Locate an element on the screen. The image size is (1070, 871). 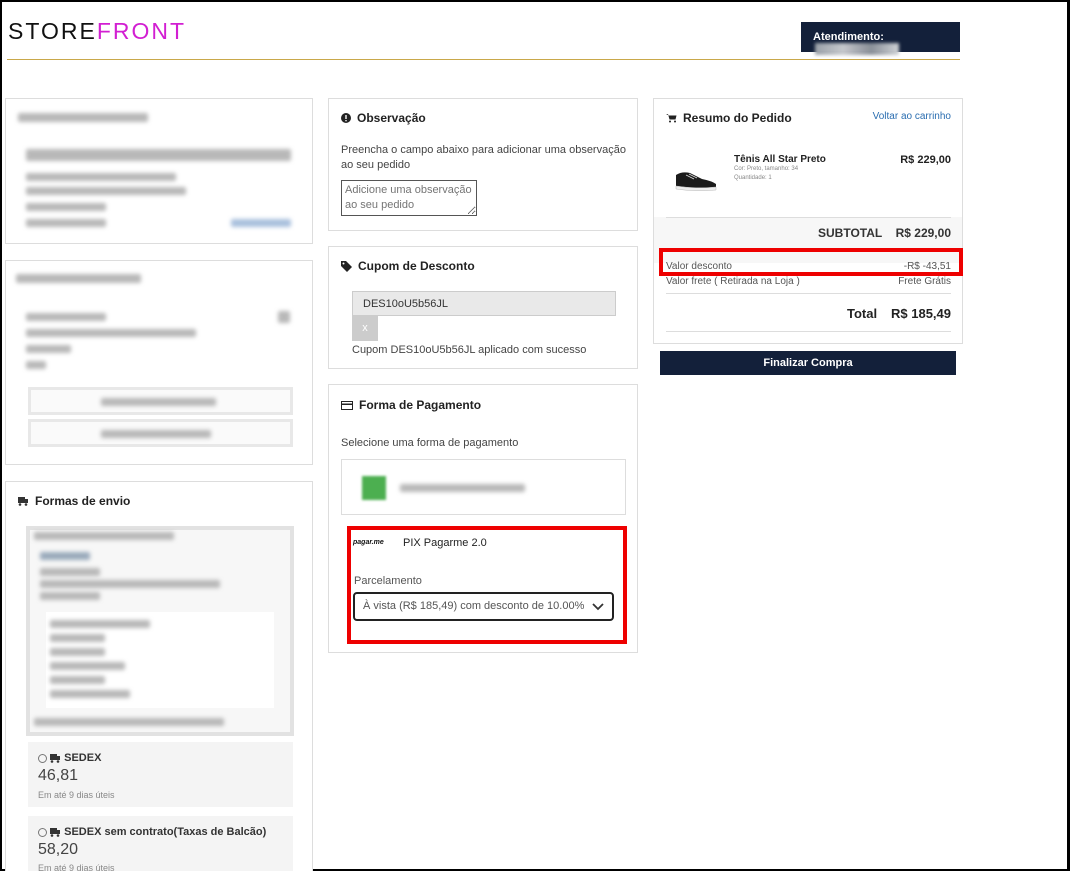
product-image is located at coordinates (696, 180).